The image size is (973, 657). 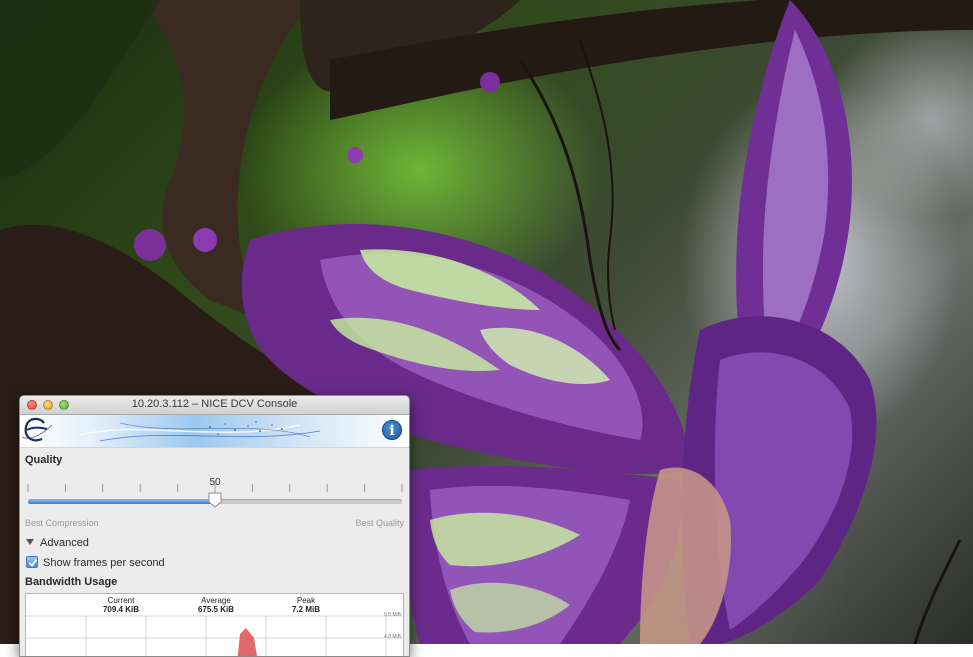 What do you see at coordinates (121, 609) in the screenshot?
I see `bw-current-value: 709.4 KiB` at bounding box center [121, 609].